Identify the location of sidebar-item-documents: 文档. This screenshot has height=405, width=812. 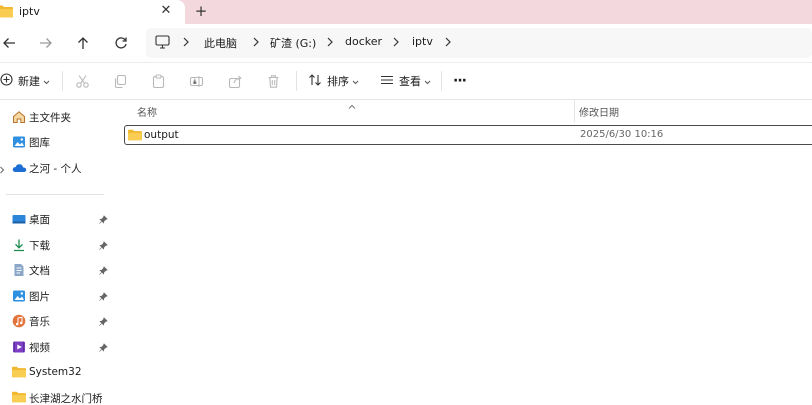
(56, 270).